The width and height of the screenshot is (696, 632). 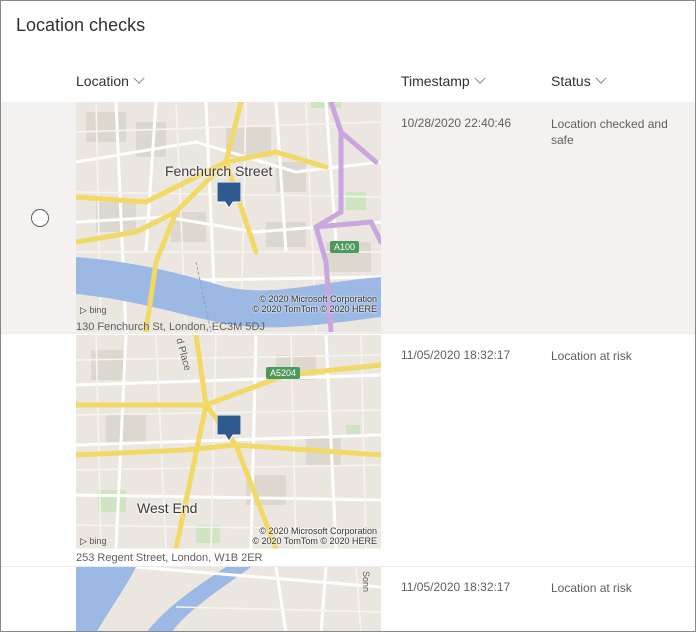 What do you see at coordinates (366, 582) in the screenshot?
I see `road-label: Sonn` at bounding box center [366, 582].